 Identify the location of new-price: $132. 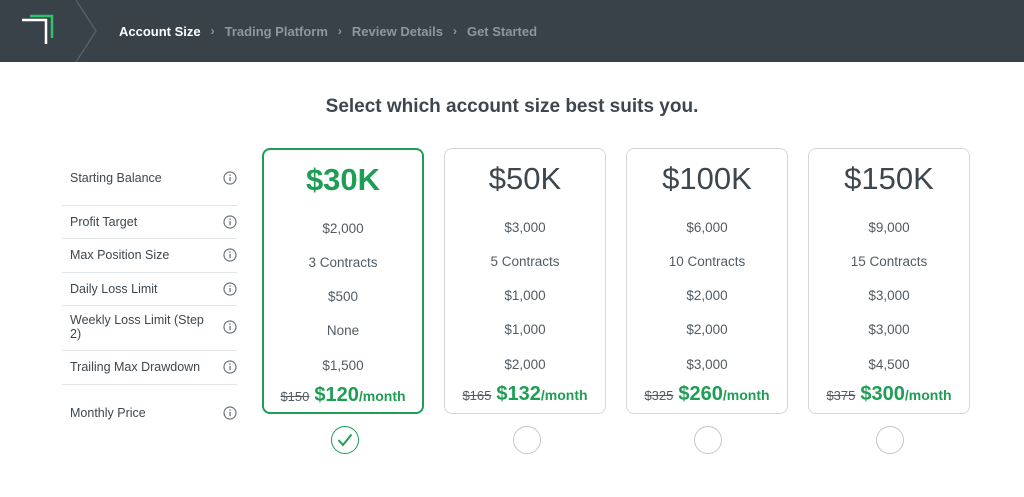
(518, 394).